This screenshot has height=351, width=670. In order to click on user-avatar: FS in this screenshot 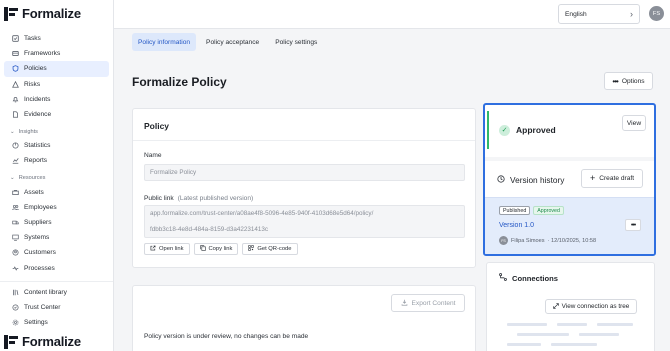, I will do `click(656, 13)`.